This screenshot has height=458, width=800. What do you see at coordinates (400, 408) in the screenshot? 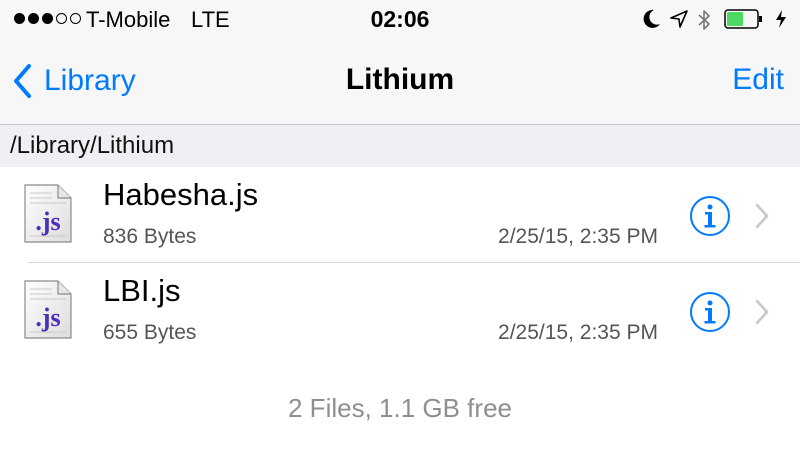
I see `storage-summary: 2 Files, 1.1 GB free` at bounding box center [400, 408].